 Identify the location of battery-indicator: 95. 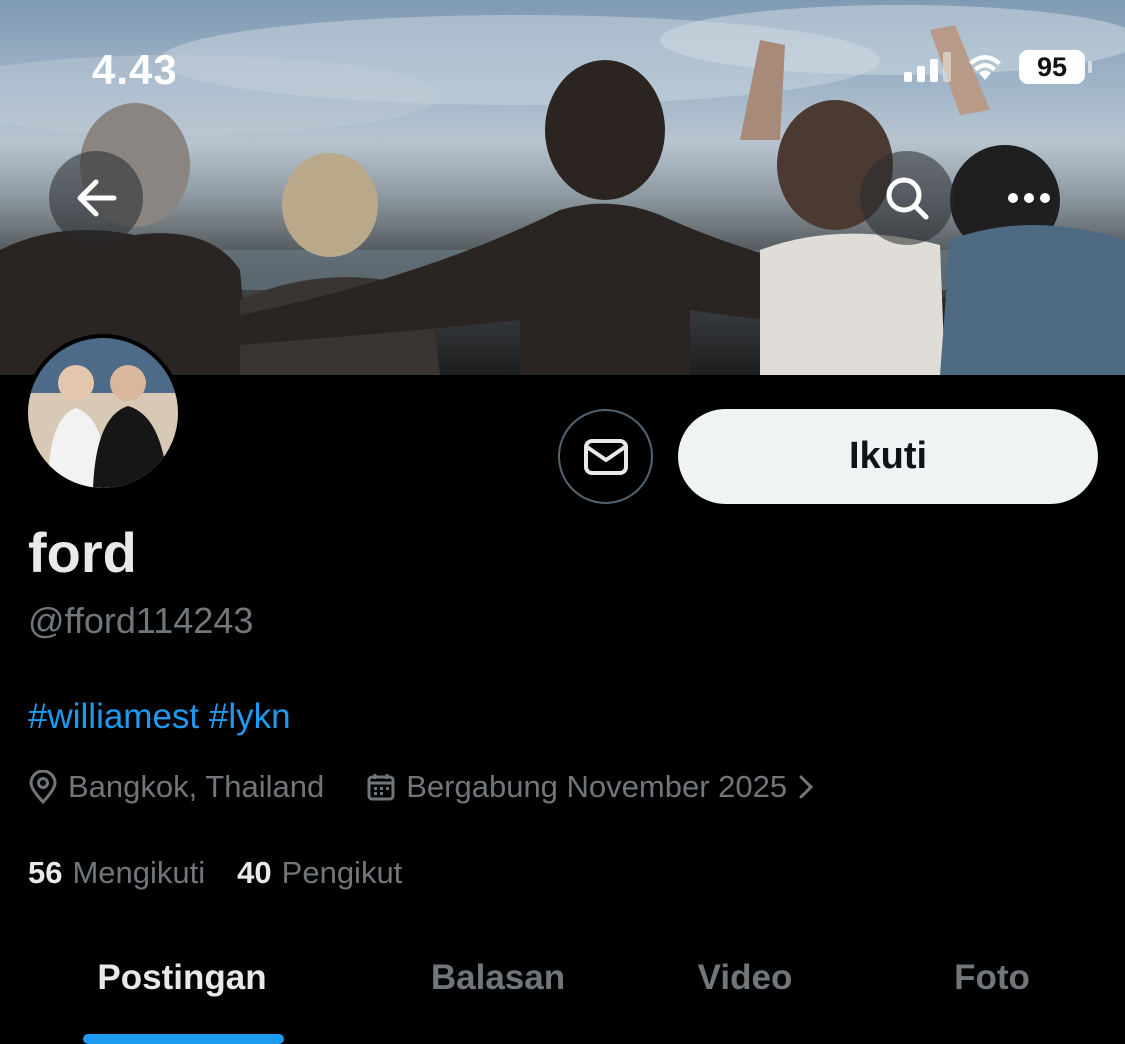
(1055, 67).